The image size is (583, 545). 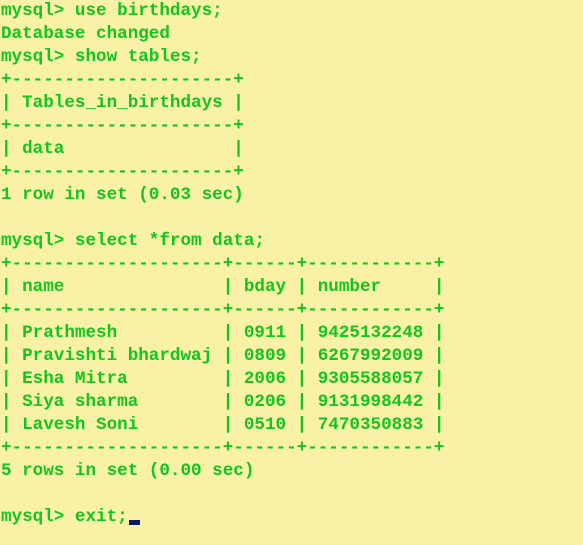 I want to click on tables-row: | data |, so click(x=122, y=149).